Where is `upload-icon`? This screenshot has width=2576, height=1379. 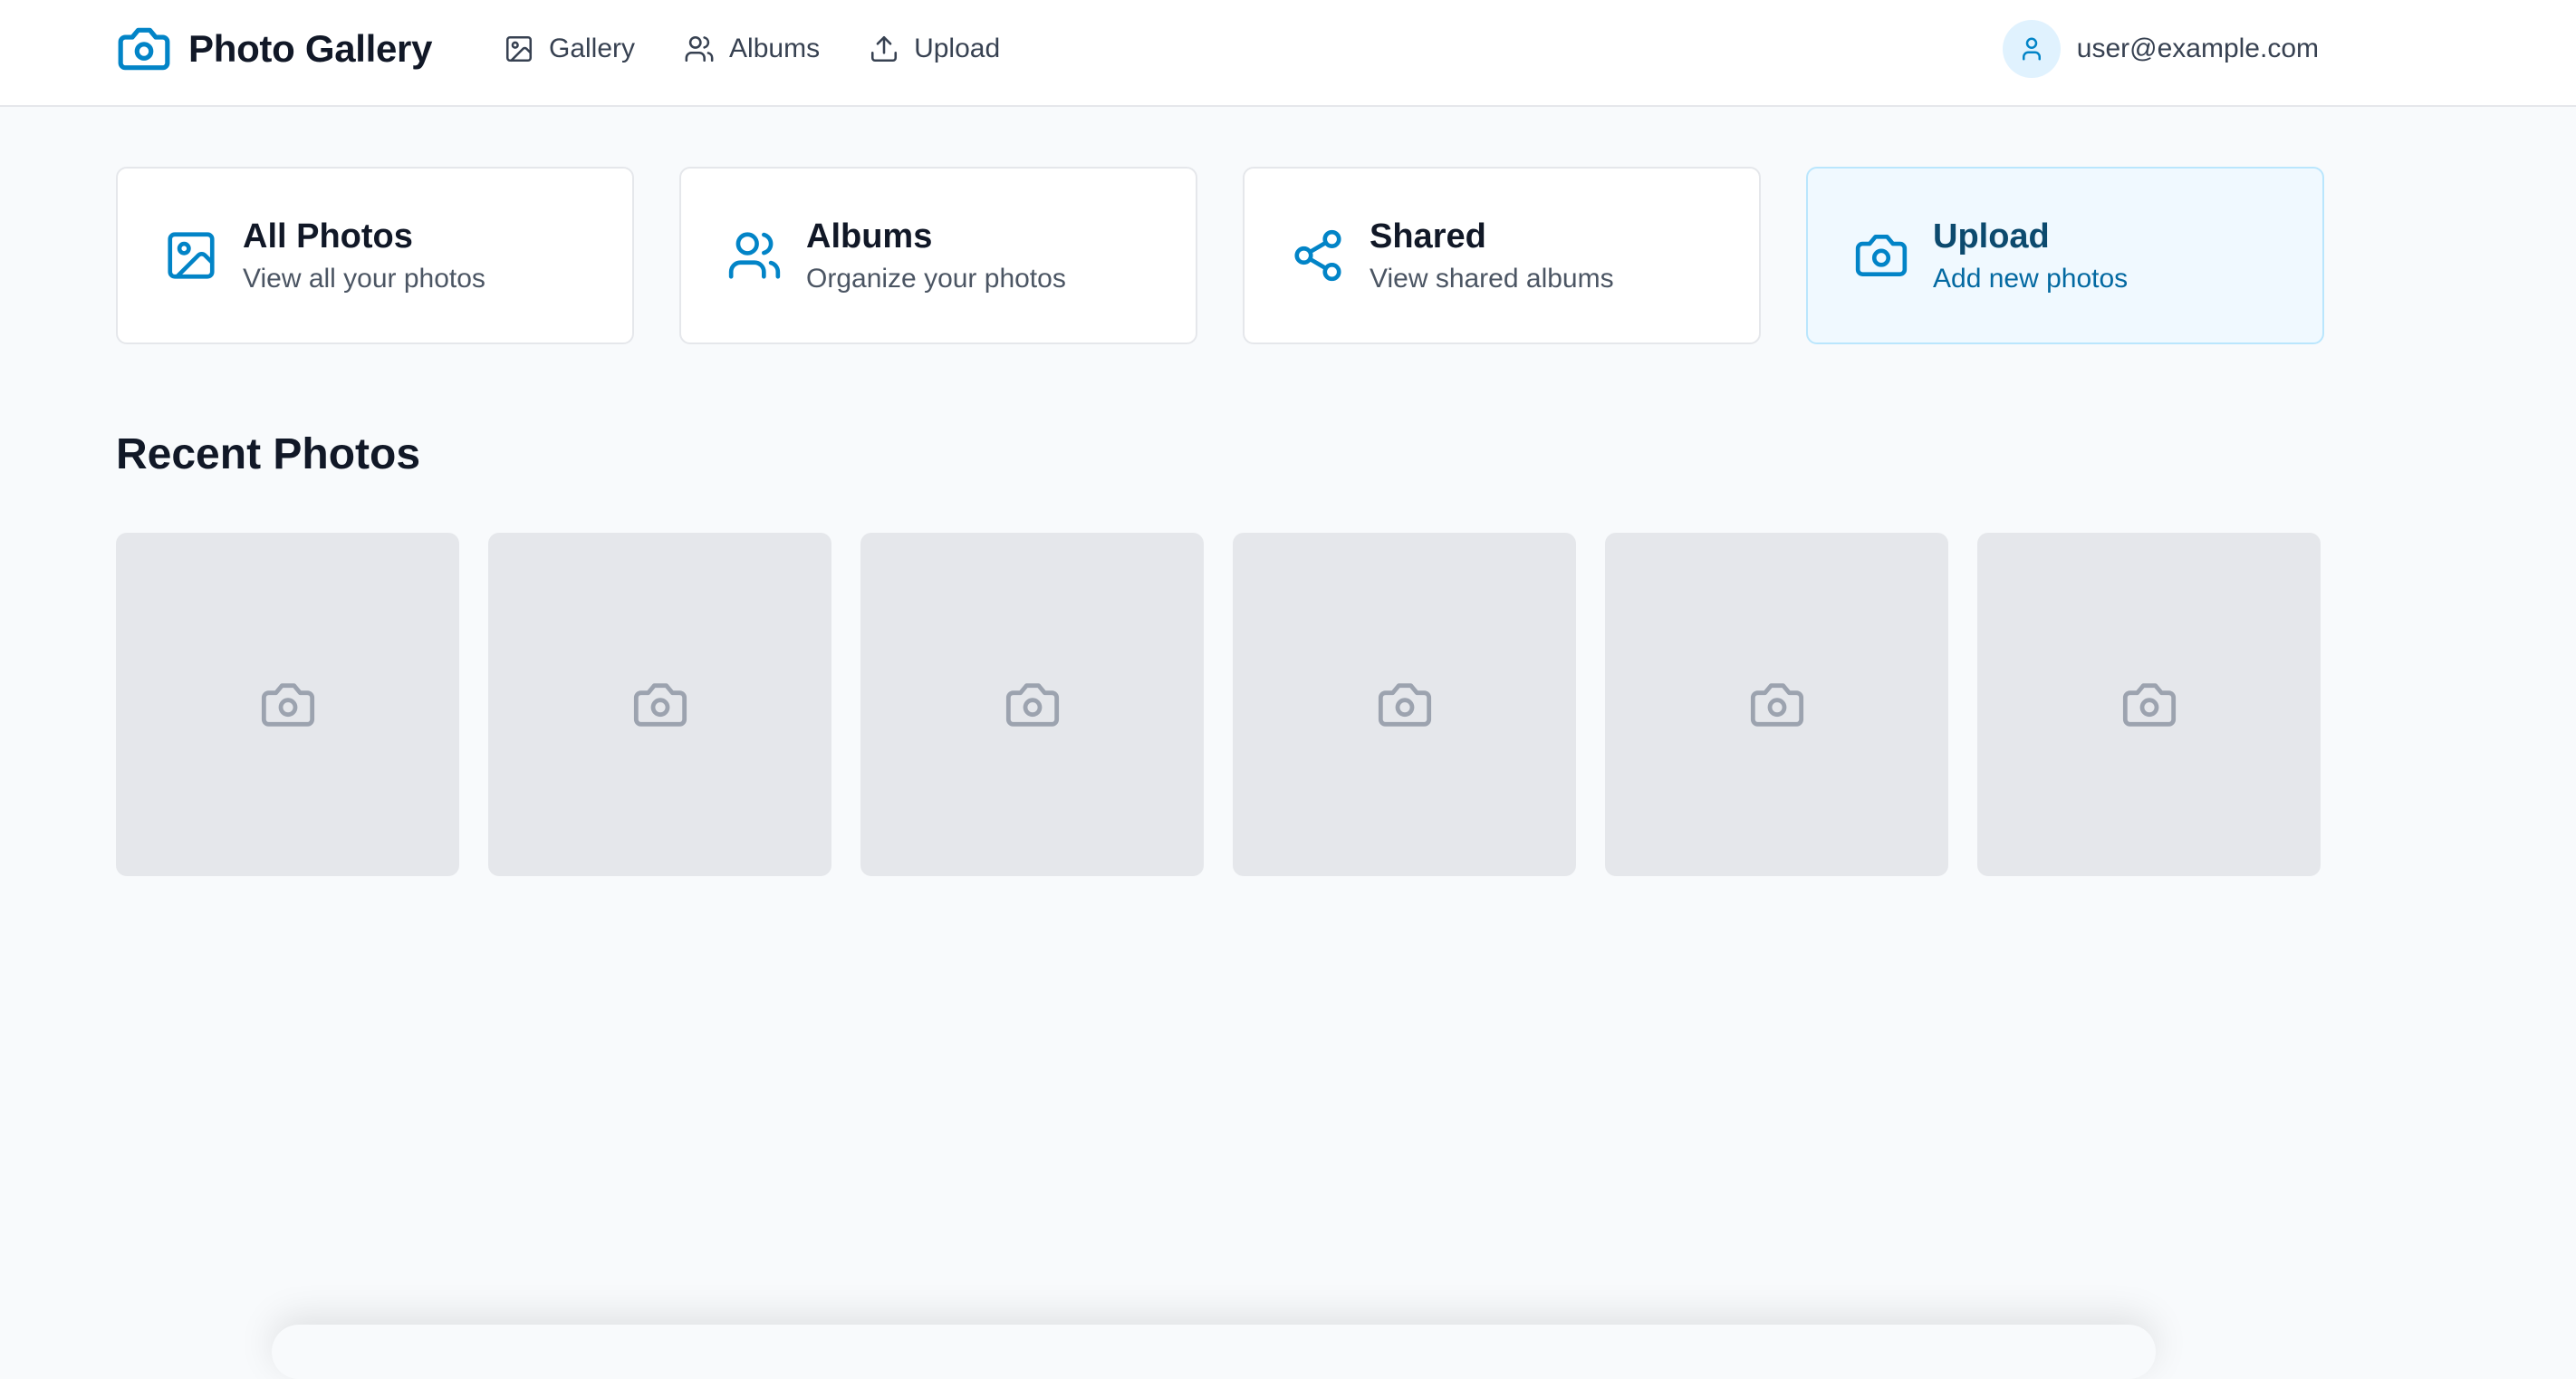 upload-icon is located at coordinates (884, 49).